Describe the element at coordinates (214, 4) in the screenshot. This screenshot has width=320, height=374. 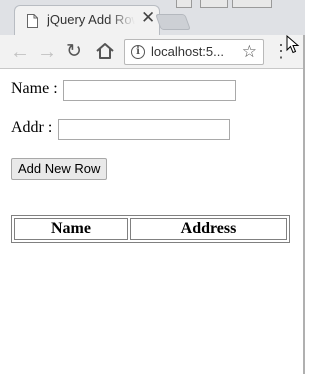
I see `window-control-maximize` at that location.